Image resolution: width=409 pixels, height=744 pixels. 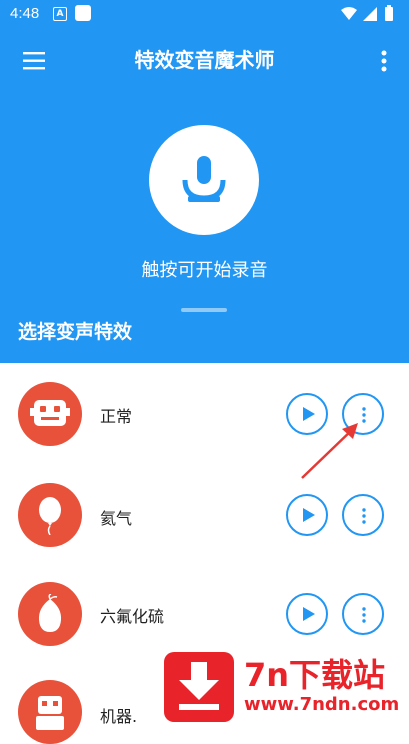 What do you see at coordinates (315, 675) in the screenshot?
I see `watermark-title: 7n下载站` at bounding box center [315, 675].